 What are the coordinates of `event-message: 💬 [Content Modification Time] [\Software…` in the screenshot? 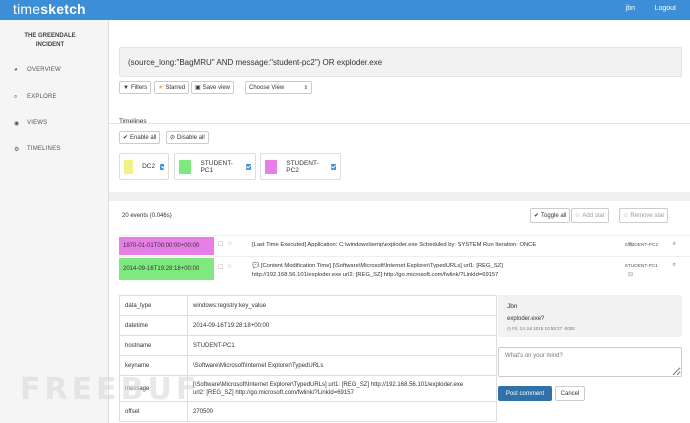 It's located at (432, 271).